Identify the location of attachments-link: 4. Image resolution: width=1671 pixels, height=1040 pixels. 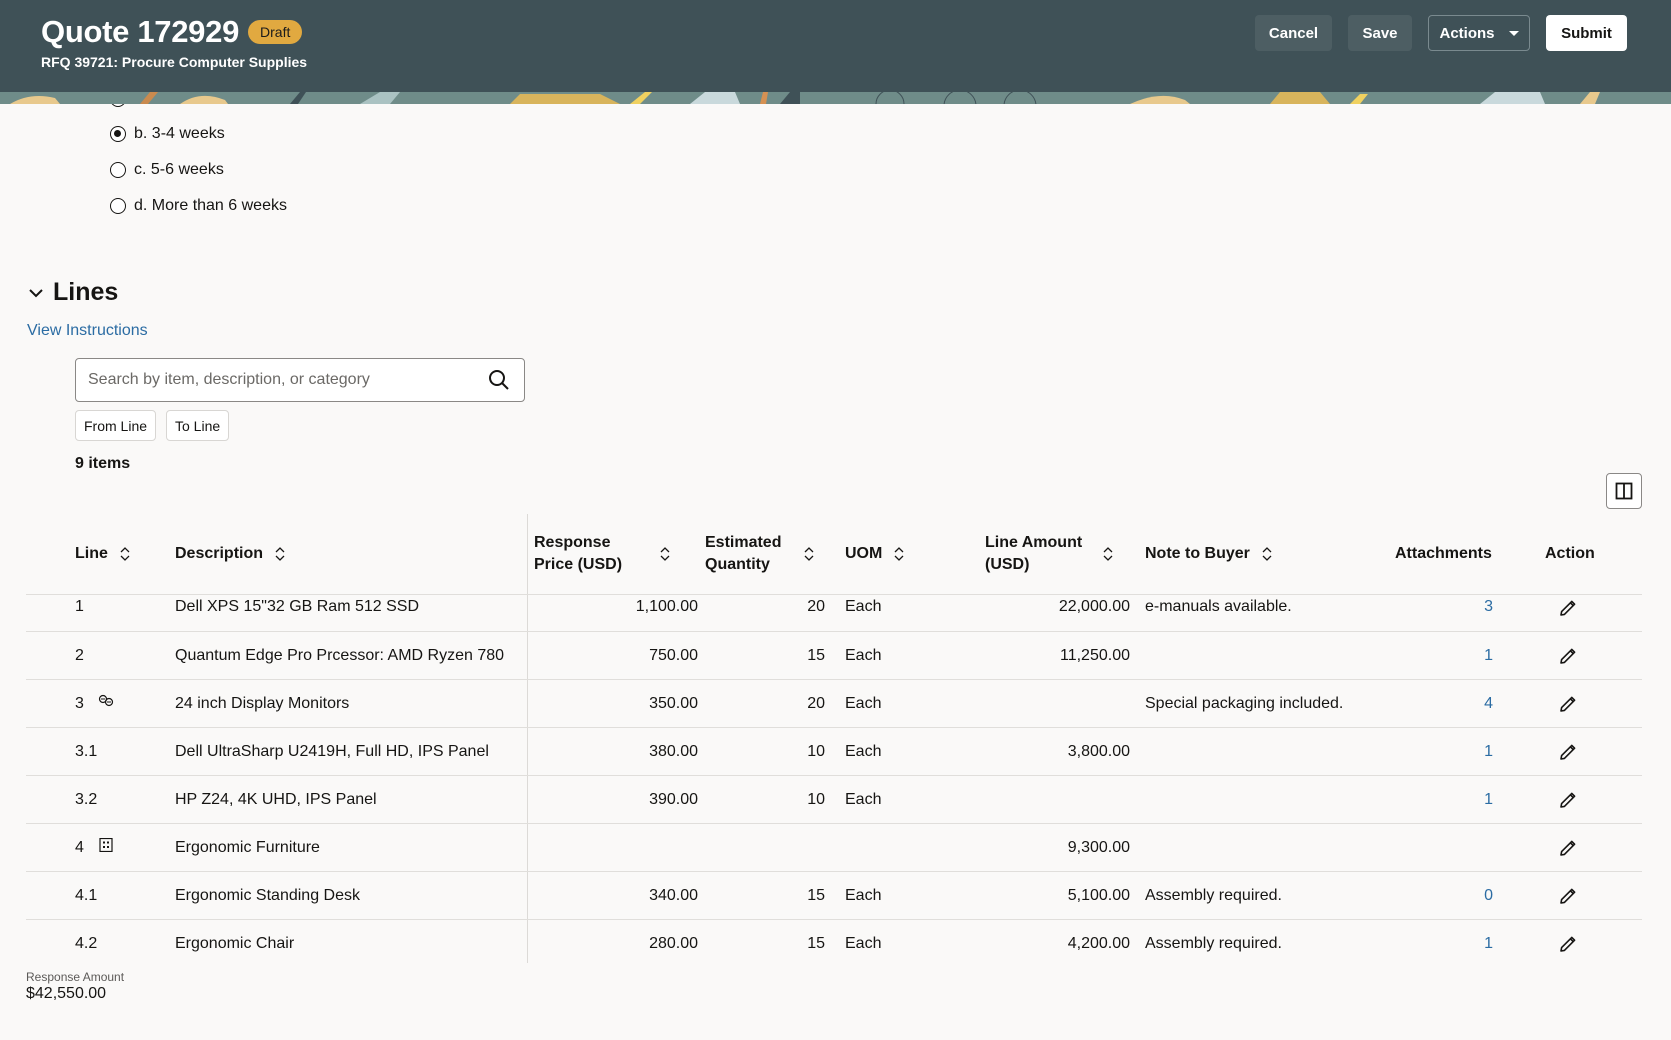
(1444, 703).